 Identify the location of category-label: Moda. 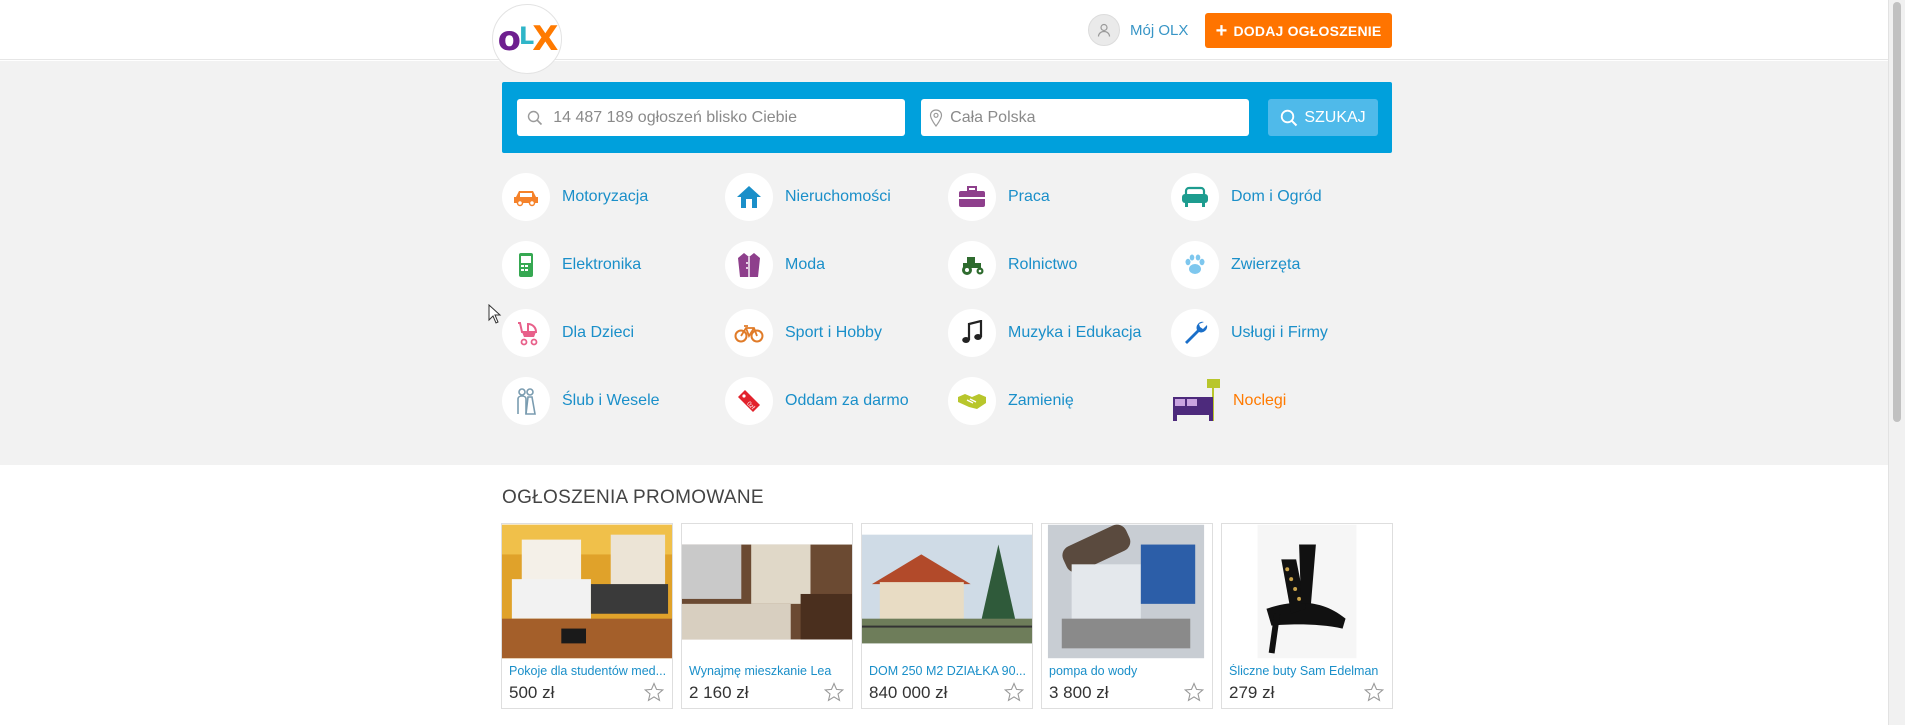
(805, 264).